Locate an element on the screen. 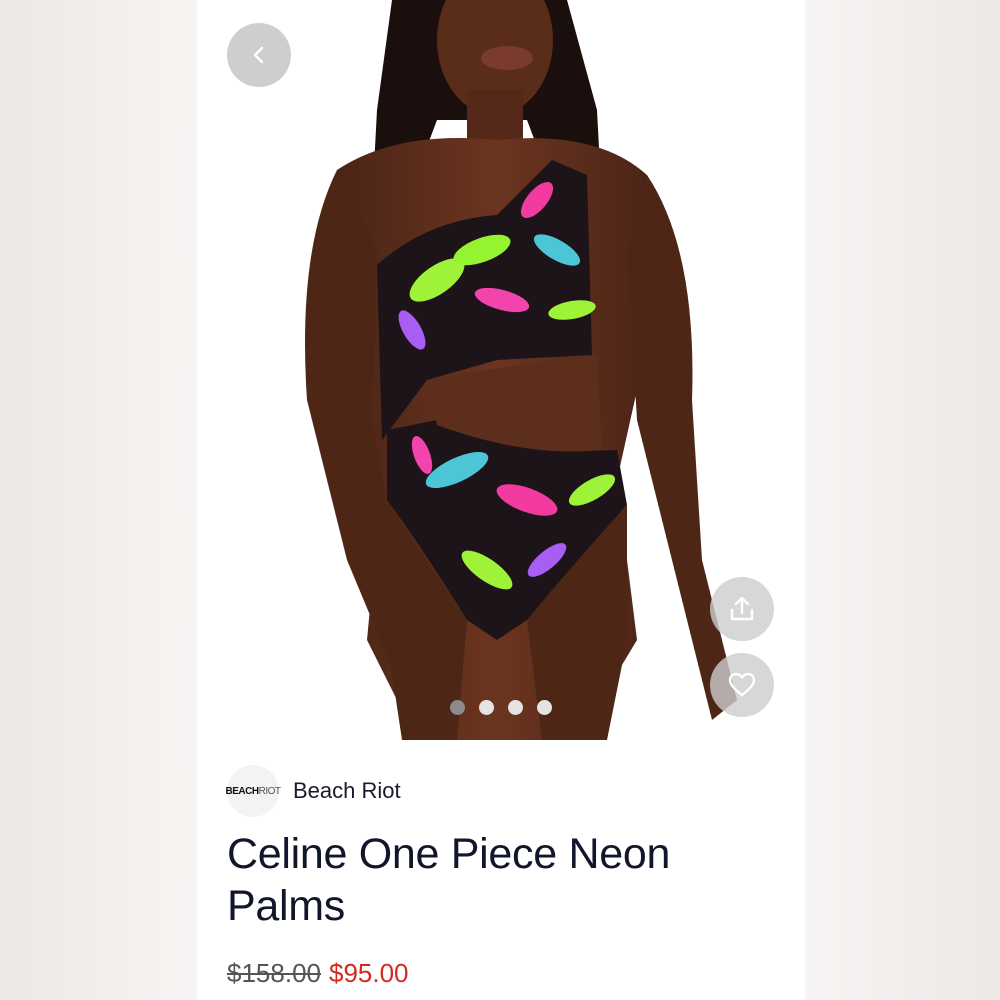 Image resolution: width=1000 pixels, height=1000 pixels. original-price: $158.00 is located at coordinates (274, 973).